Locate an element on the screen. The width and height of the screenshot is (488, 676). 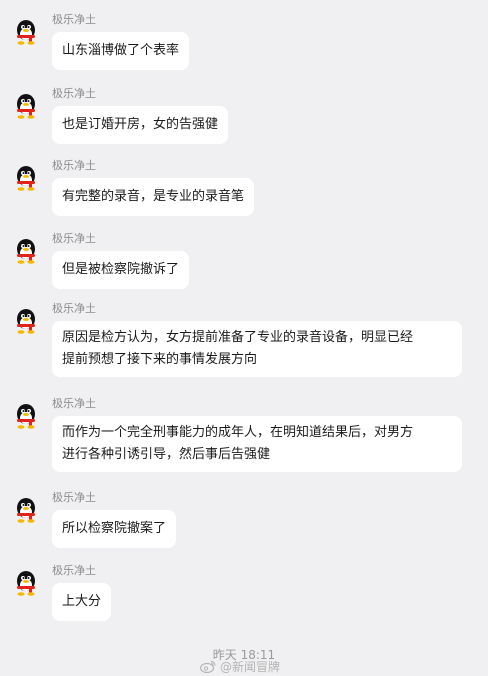
watermark-text: @新闻冒牌 is located at coordinates (250, 667).